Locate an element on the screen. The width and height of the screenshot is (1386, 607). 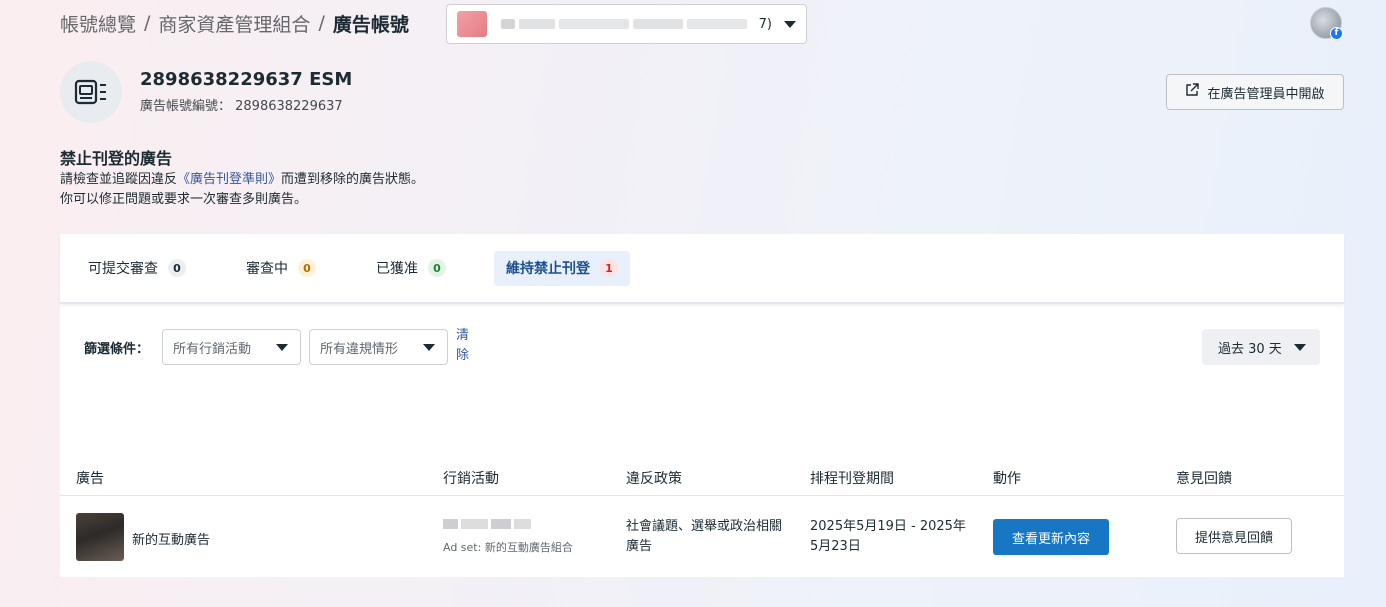
column-header-feedback: 意見回饋 is located at coordinates (1204, 479).